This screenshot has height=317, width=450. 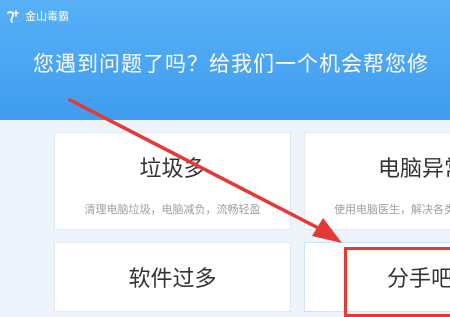 I want to click on card-title: 电脑异常, so click(x=414, y=169).